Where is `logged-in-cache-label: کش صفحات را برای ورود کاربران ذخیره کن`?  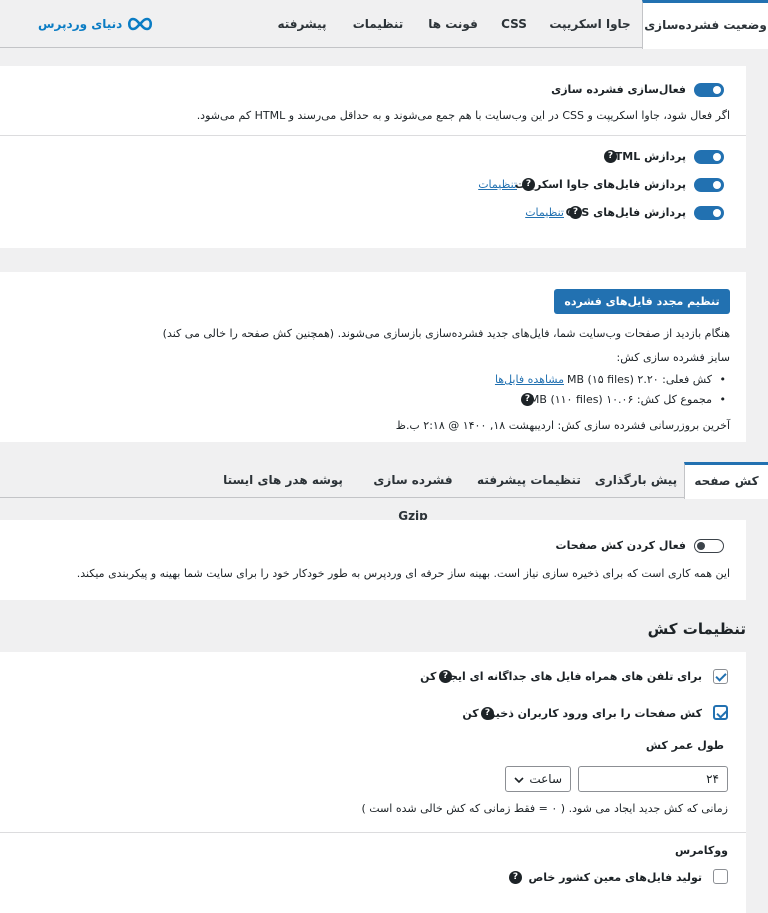 logged-in-cache-label: کش صفحات را برای ورود کاربران ذخیره کن is located at coordinates (582, 713).